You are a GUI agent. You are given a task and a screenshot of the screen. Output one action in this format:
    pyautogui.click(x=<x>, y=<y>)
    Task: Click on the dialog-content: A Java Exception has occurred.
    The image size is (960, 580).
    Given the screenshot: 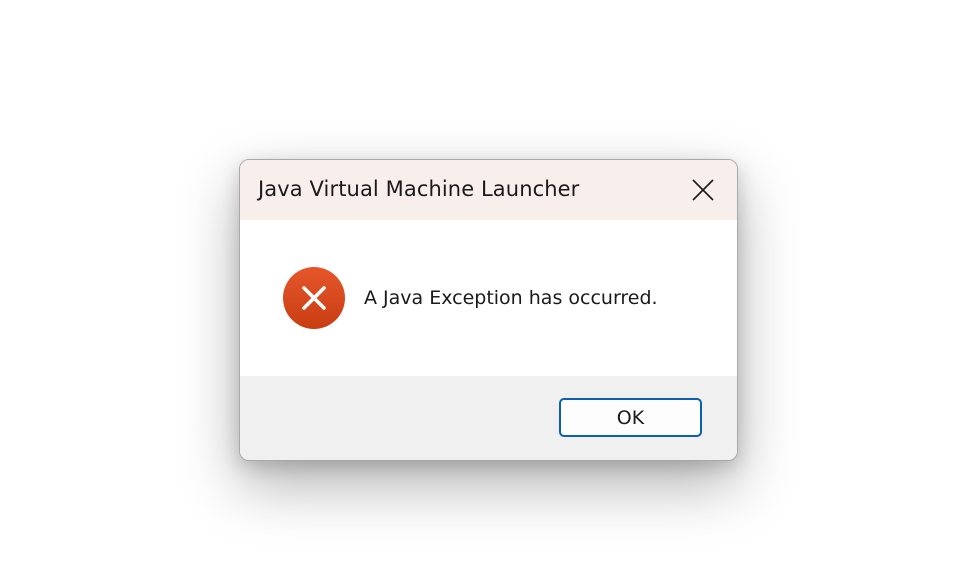 What is the action you would take?
    pyautogui.click(x=488, y=298)
    